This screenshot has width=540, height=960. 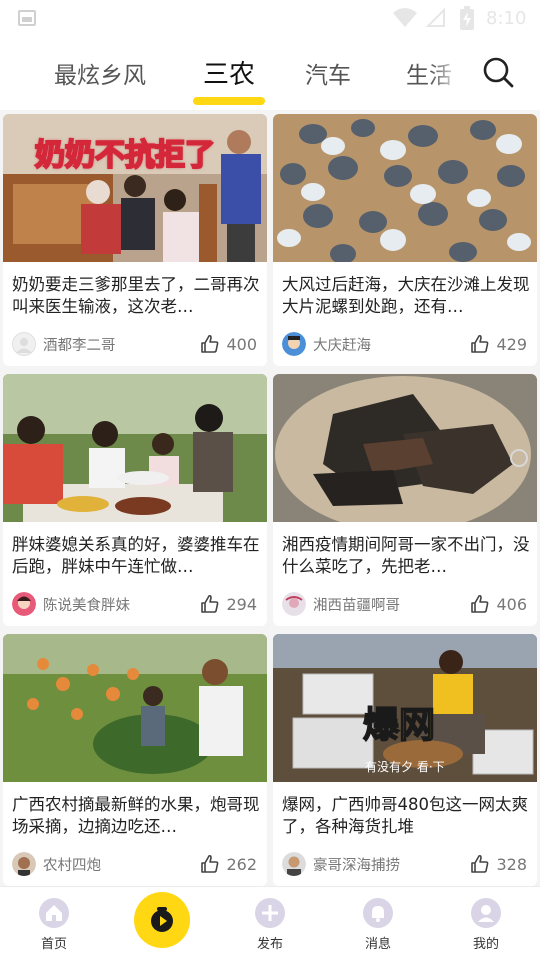 I want to click on like-button: 406, so click(x=498, y=604).